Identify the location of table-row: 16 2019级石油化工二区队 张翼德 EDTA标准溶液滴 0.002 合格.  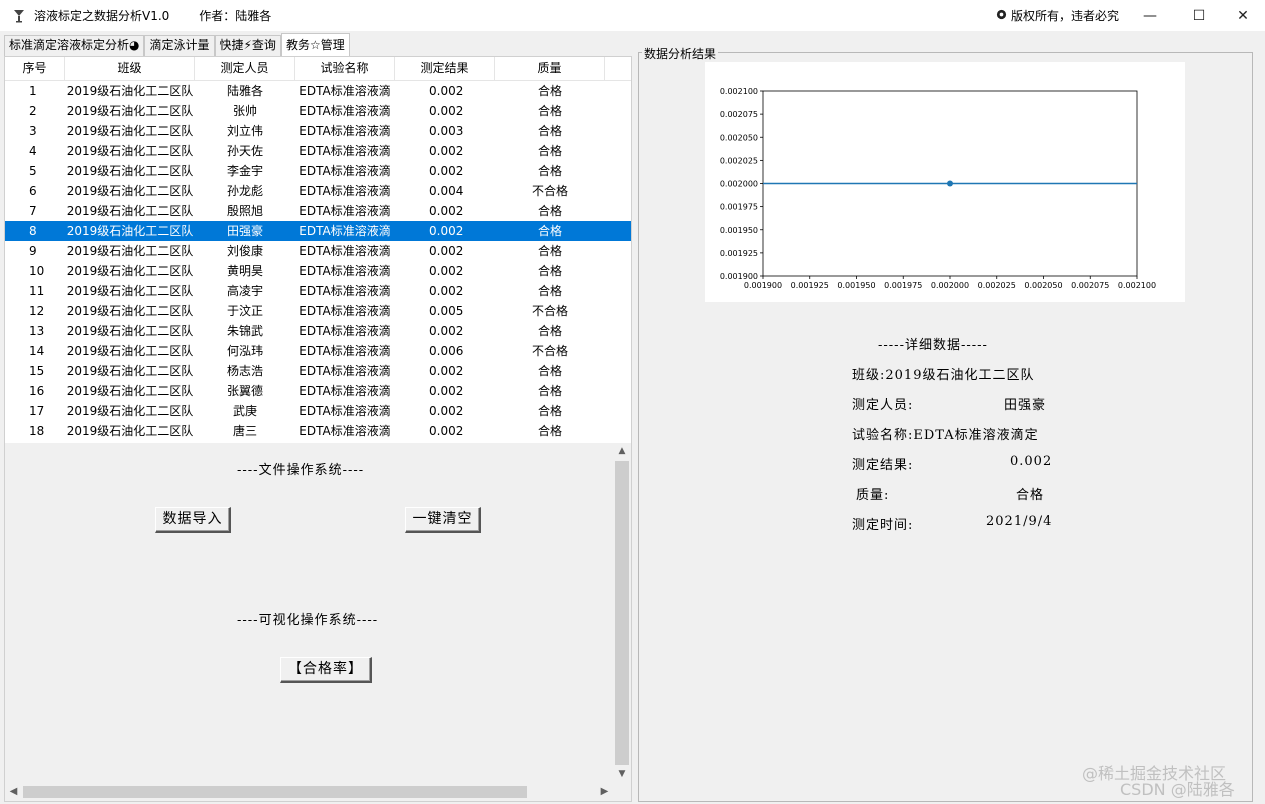
(318, 391).